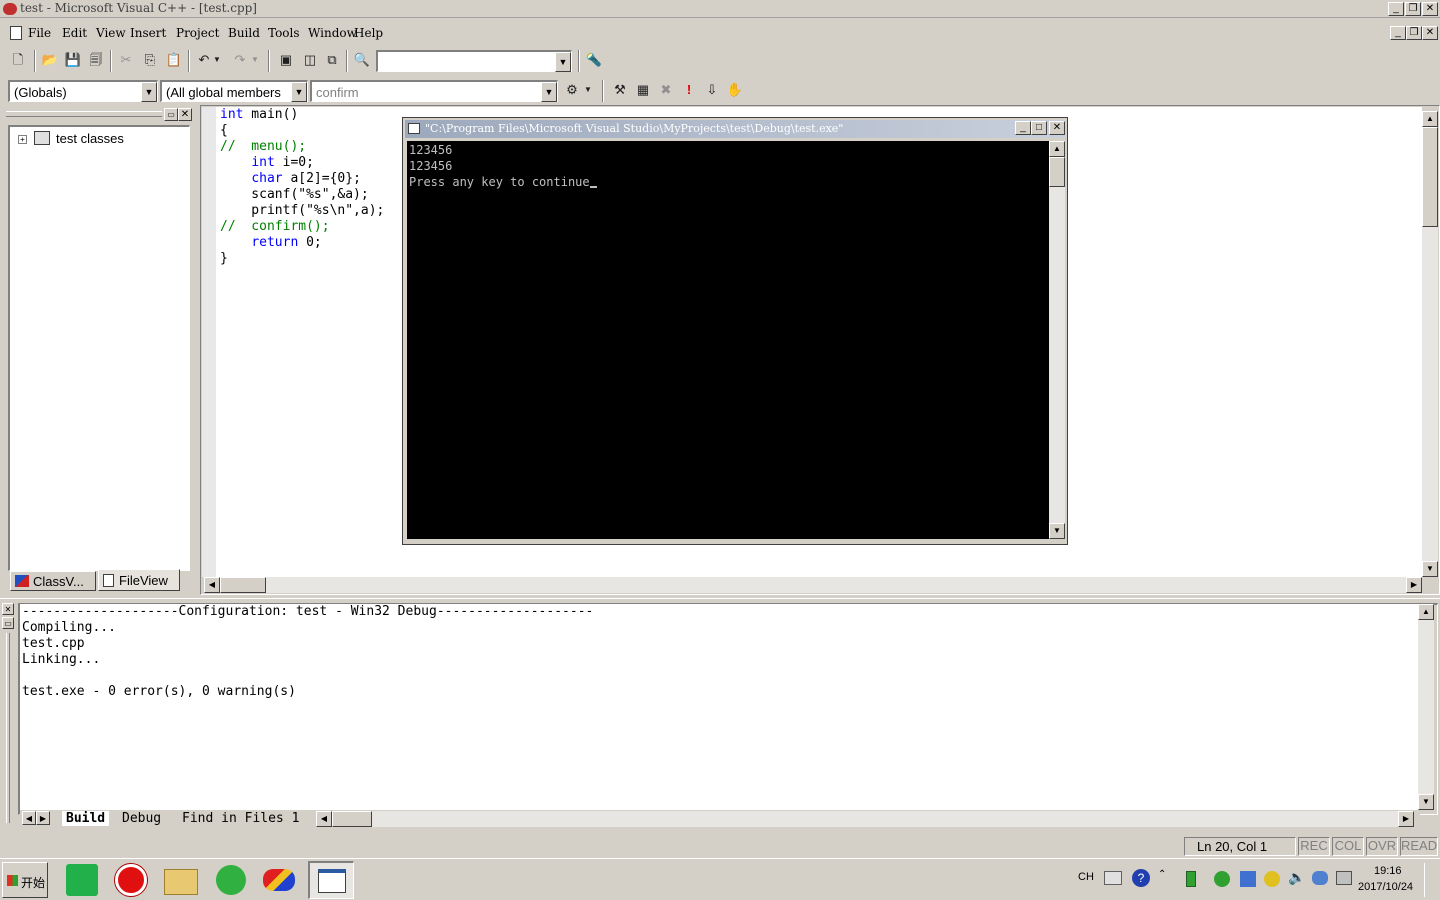  Describe the element at coordinates (74, 33) in the screenshot. I see `menu-edit: Edit` at that location.